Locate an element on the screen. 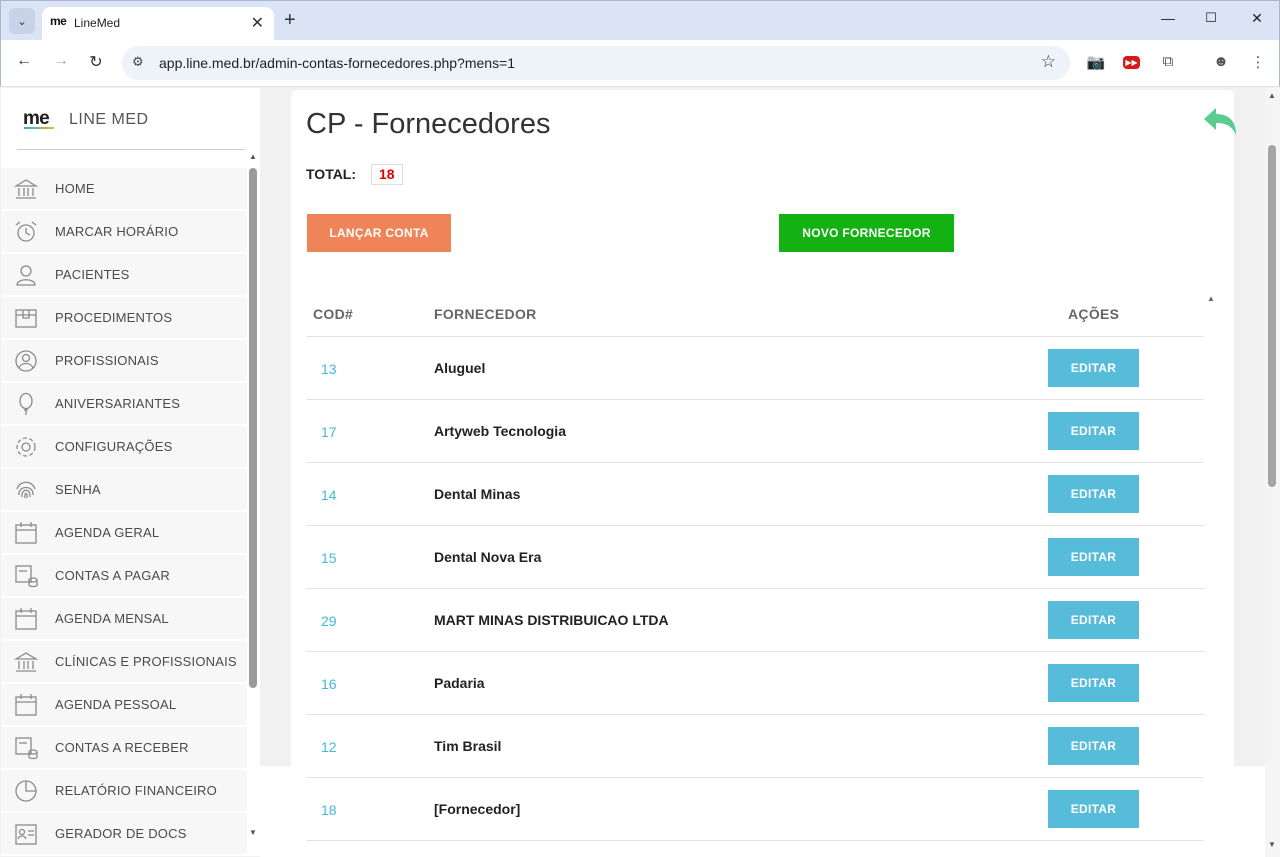 This screenshot has height=857, width=1280. fornecedor-name: Padaria is located at coordinates (459, 683).